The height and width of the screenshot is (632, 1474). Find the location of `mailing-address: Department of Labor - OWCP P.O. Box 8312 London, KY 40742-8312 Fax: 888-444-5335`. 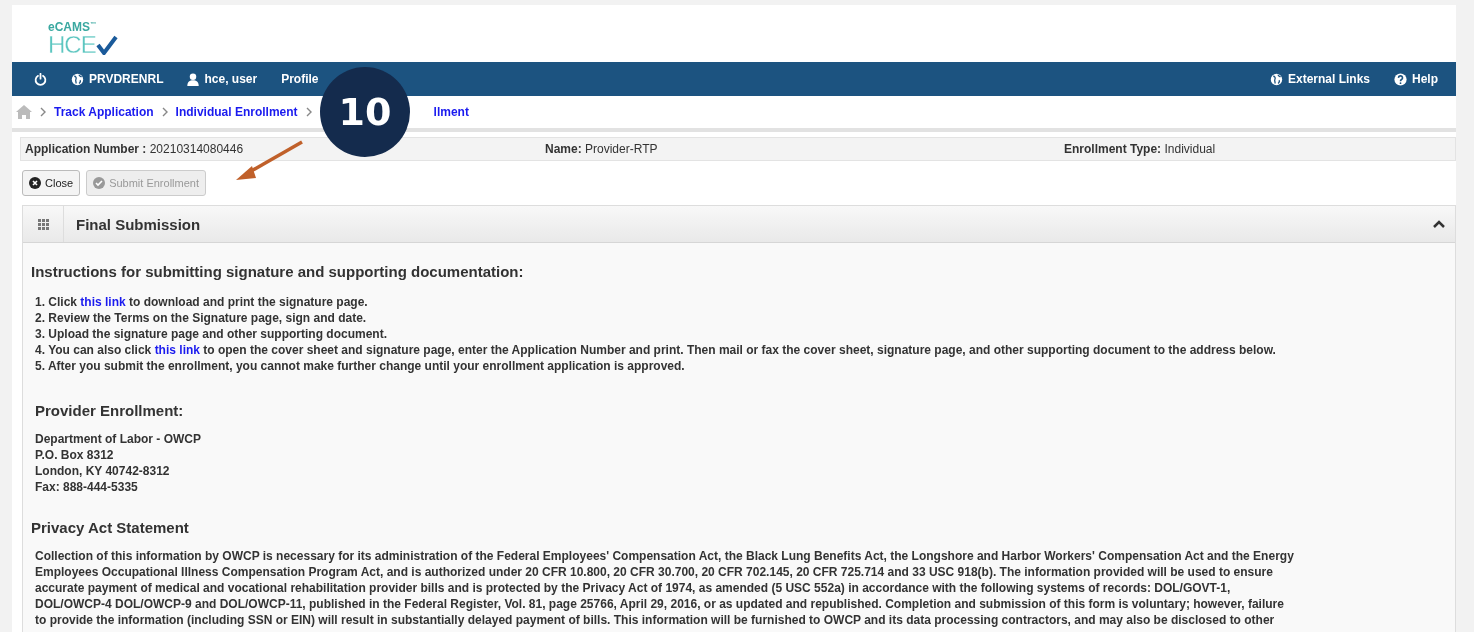

mailing-address: Department of Labor - OWCP P.O. Box 8312 London, KY 40742-8312 Fax: 888-444-5335 is located at coordinates (118, 463).